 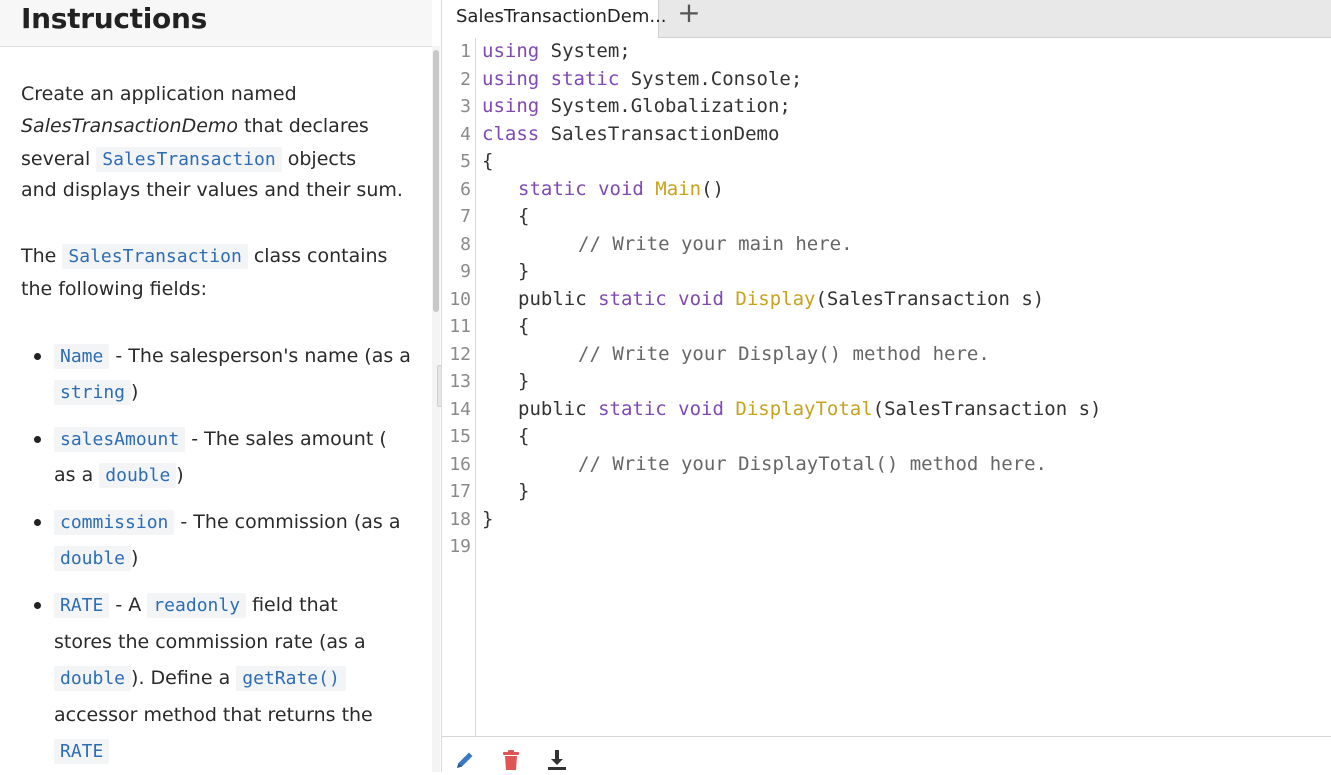 I want to click on code-text: System.Console;, so click(x=711, y=79).